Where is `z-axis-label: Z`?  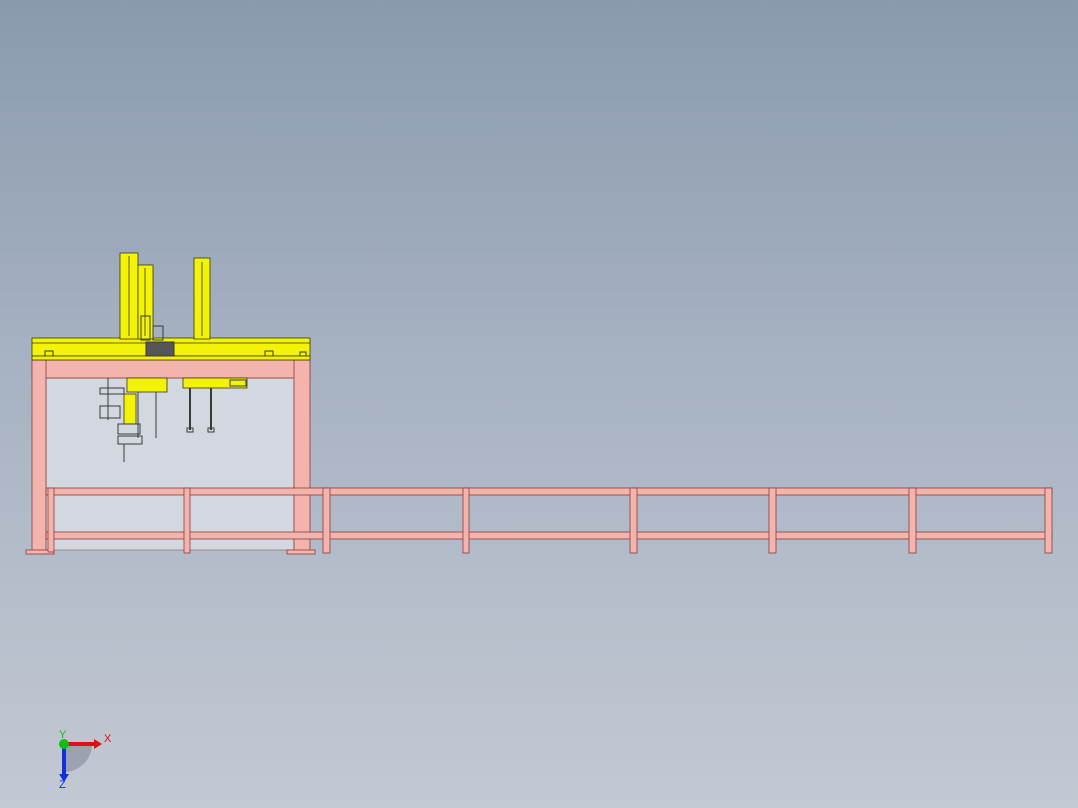 z-axis-label: Z is located at coordinates (62, 785).